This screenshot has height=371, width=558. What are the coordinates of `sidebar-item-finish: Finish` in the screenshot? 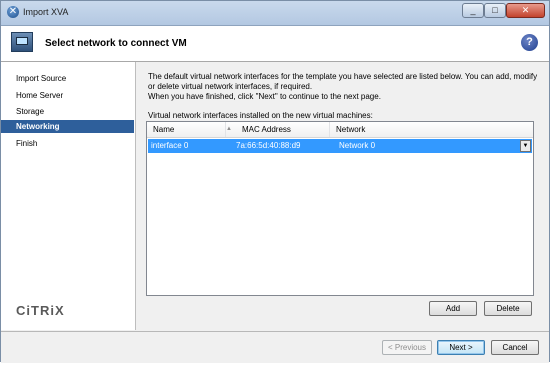 It's located at (67, 143).